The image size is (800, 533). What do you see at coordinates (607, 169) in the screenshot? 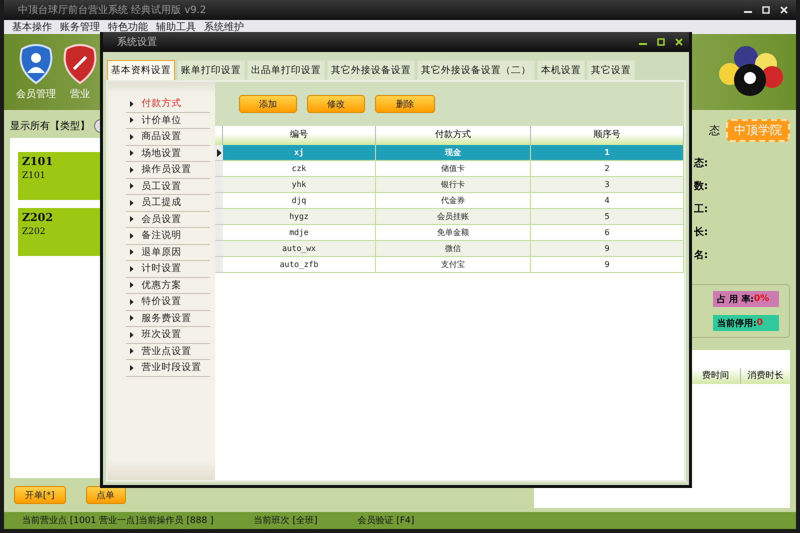
I see `table-cell: 2` at bounding box center [607, 169].